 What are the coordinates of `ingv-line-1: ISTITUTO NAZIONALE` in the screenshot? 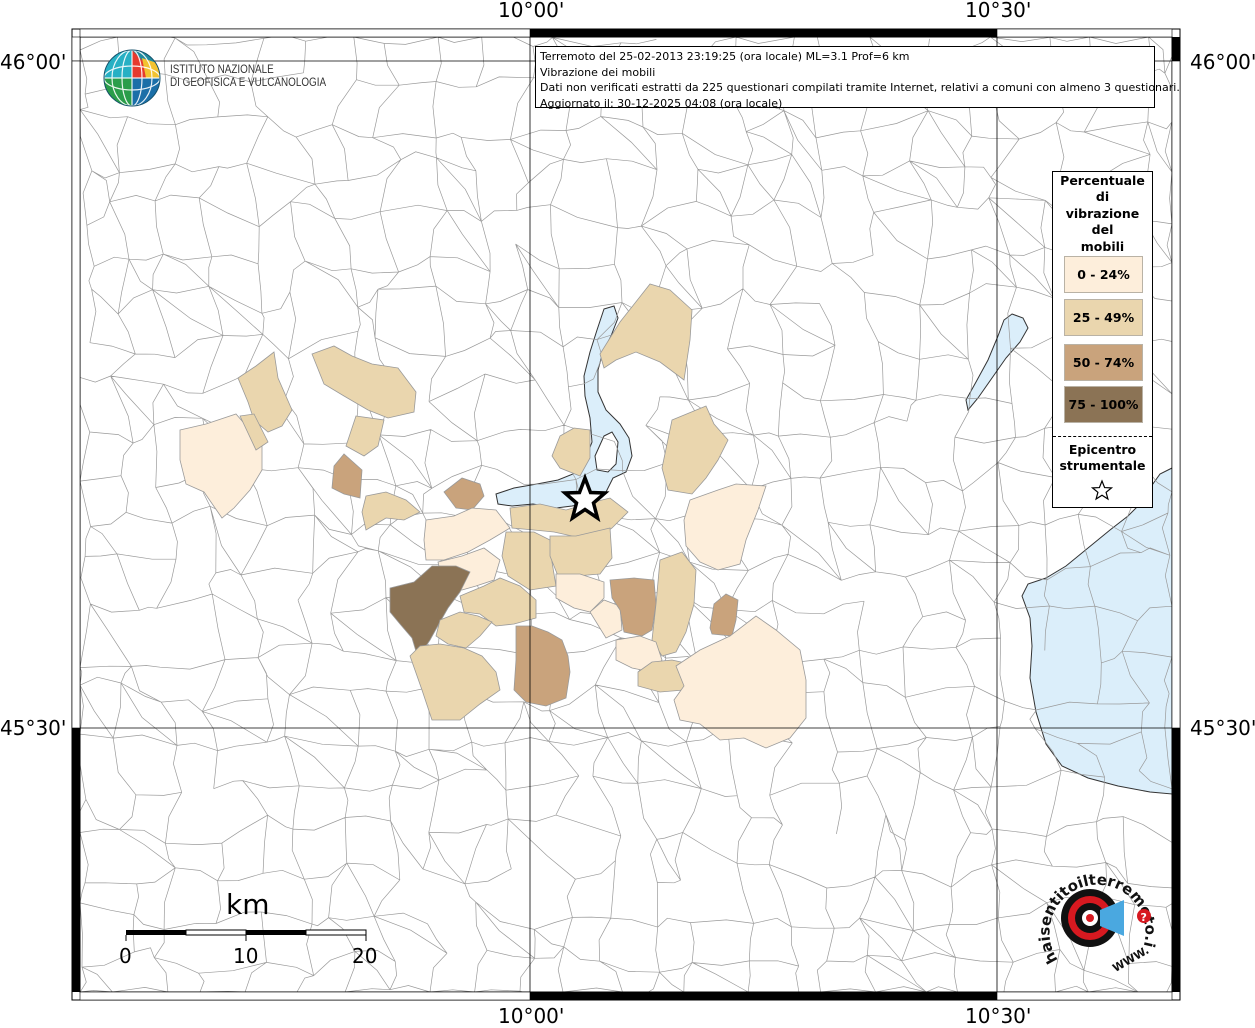 It's located at (222, 70).